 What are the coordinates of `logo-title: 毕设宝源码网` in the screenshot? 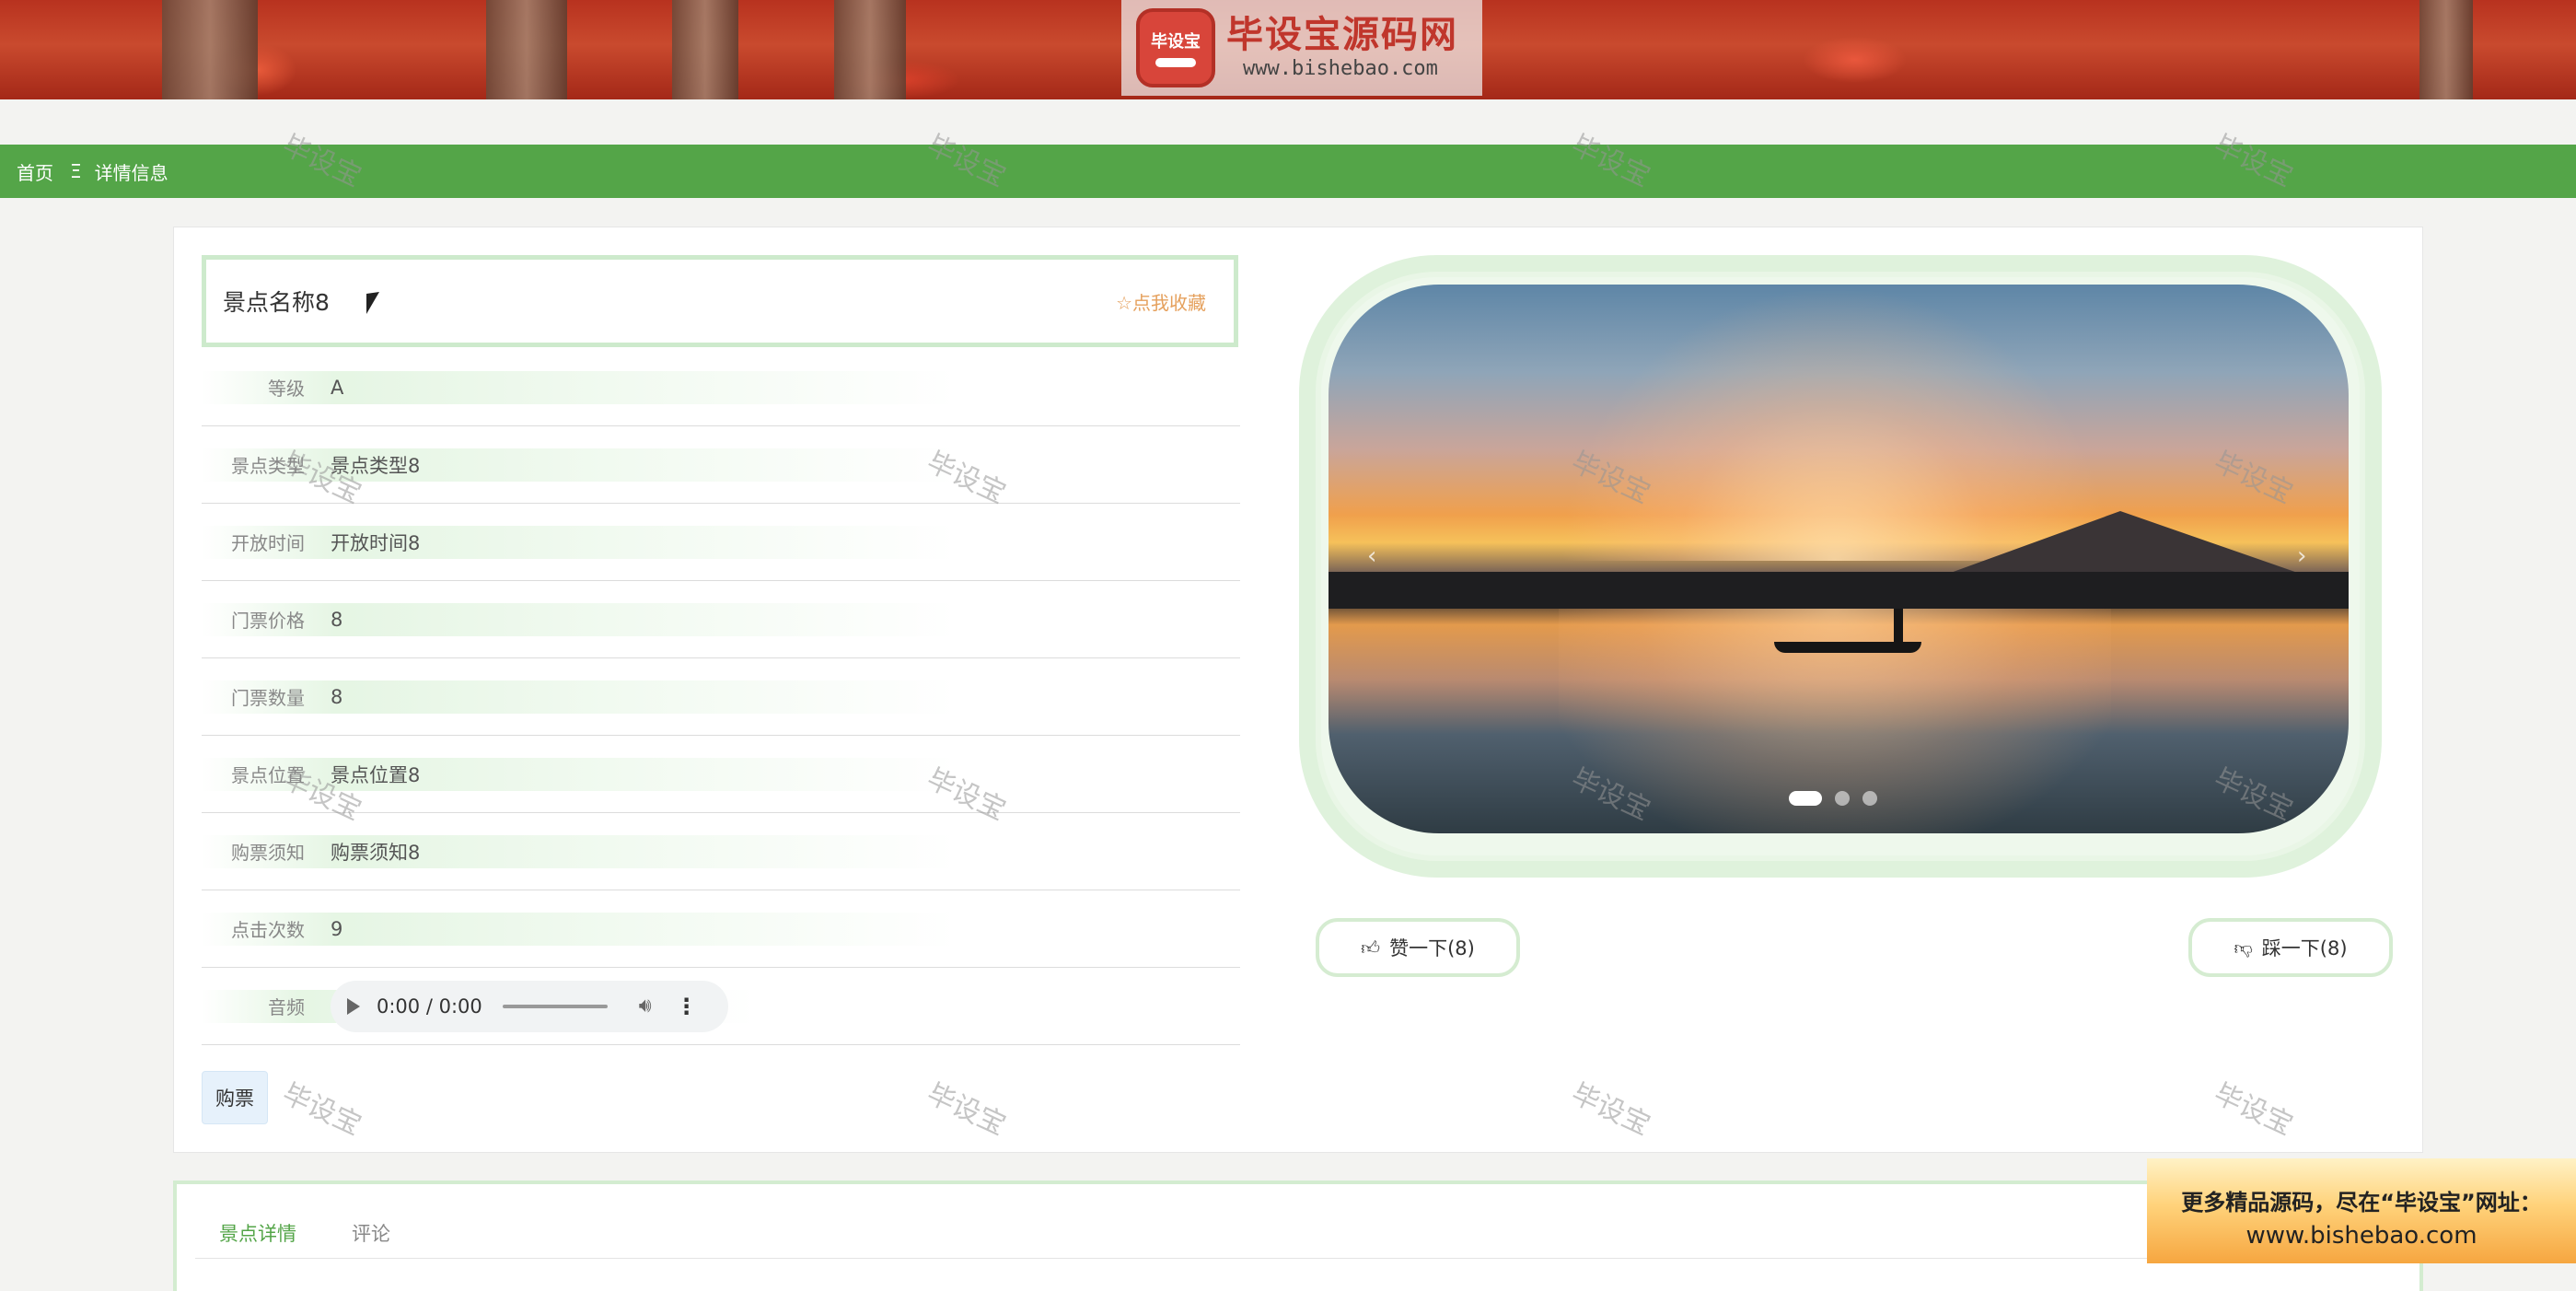 It's located at (1342, 35).